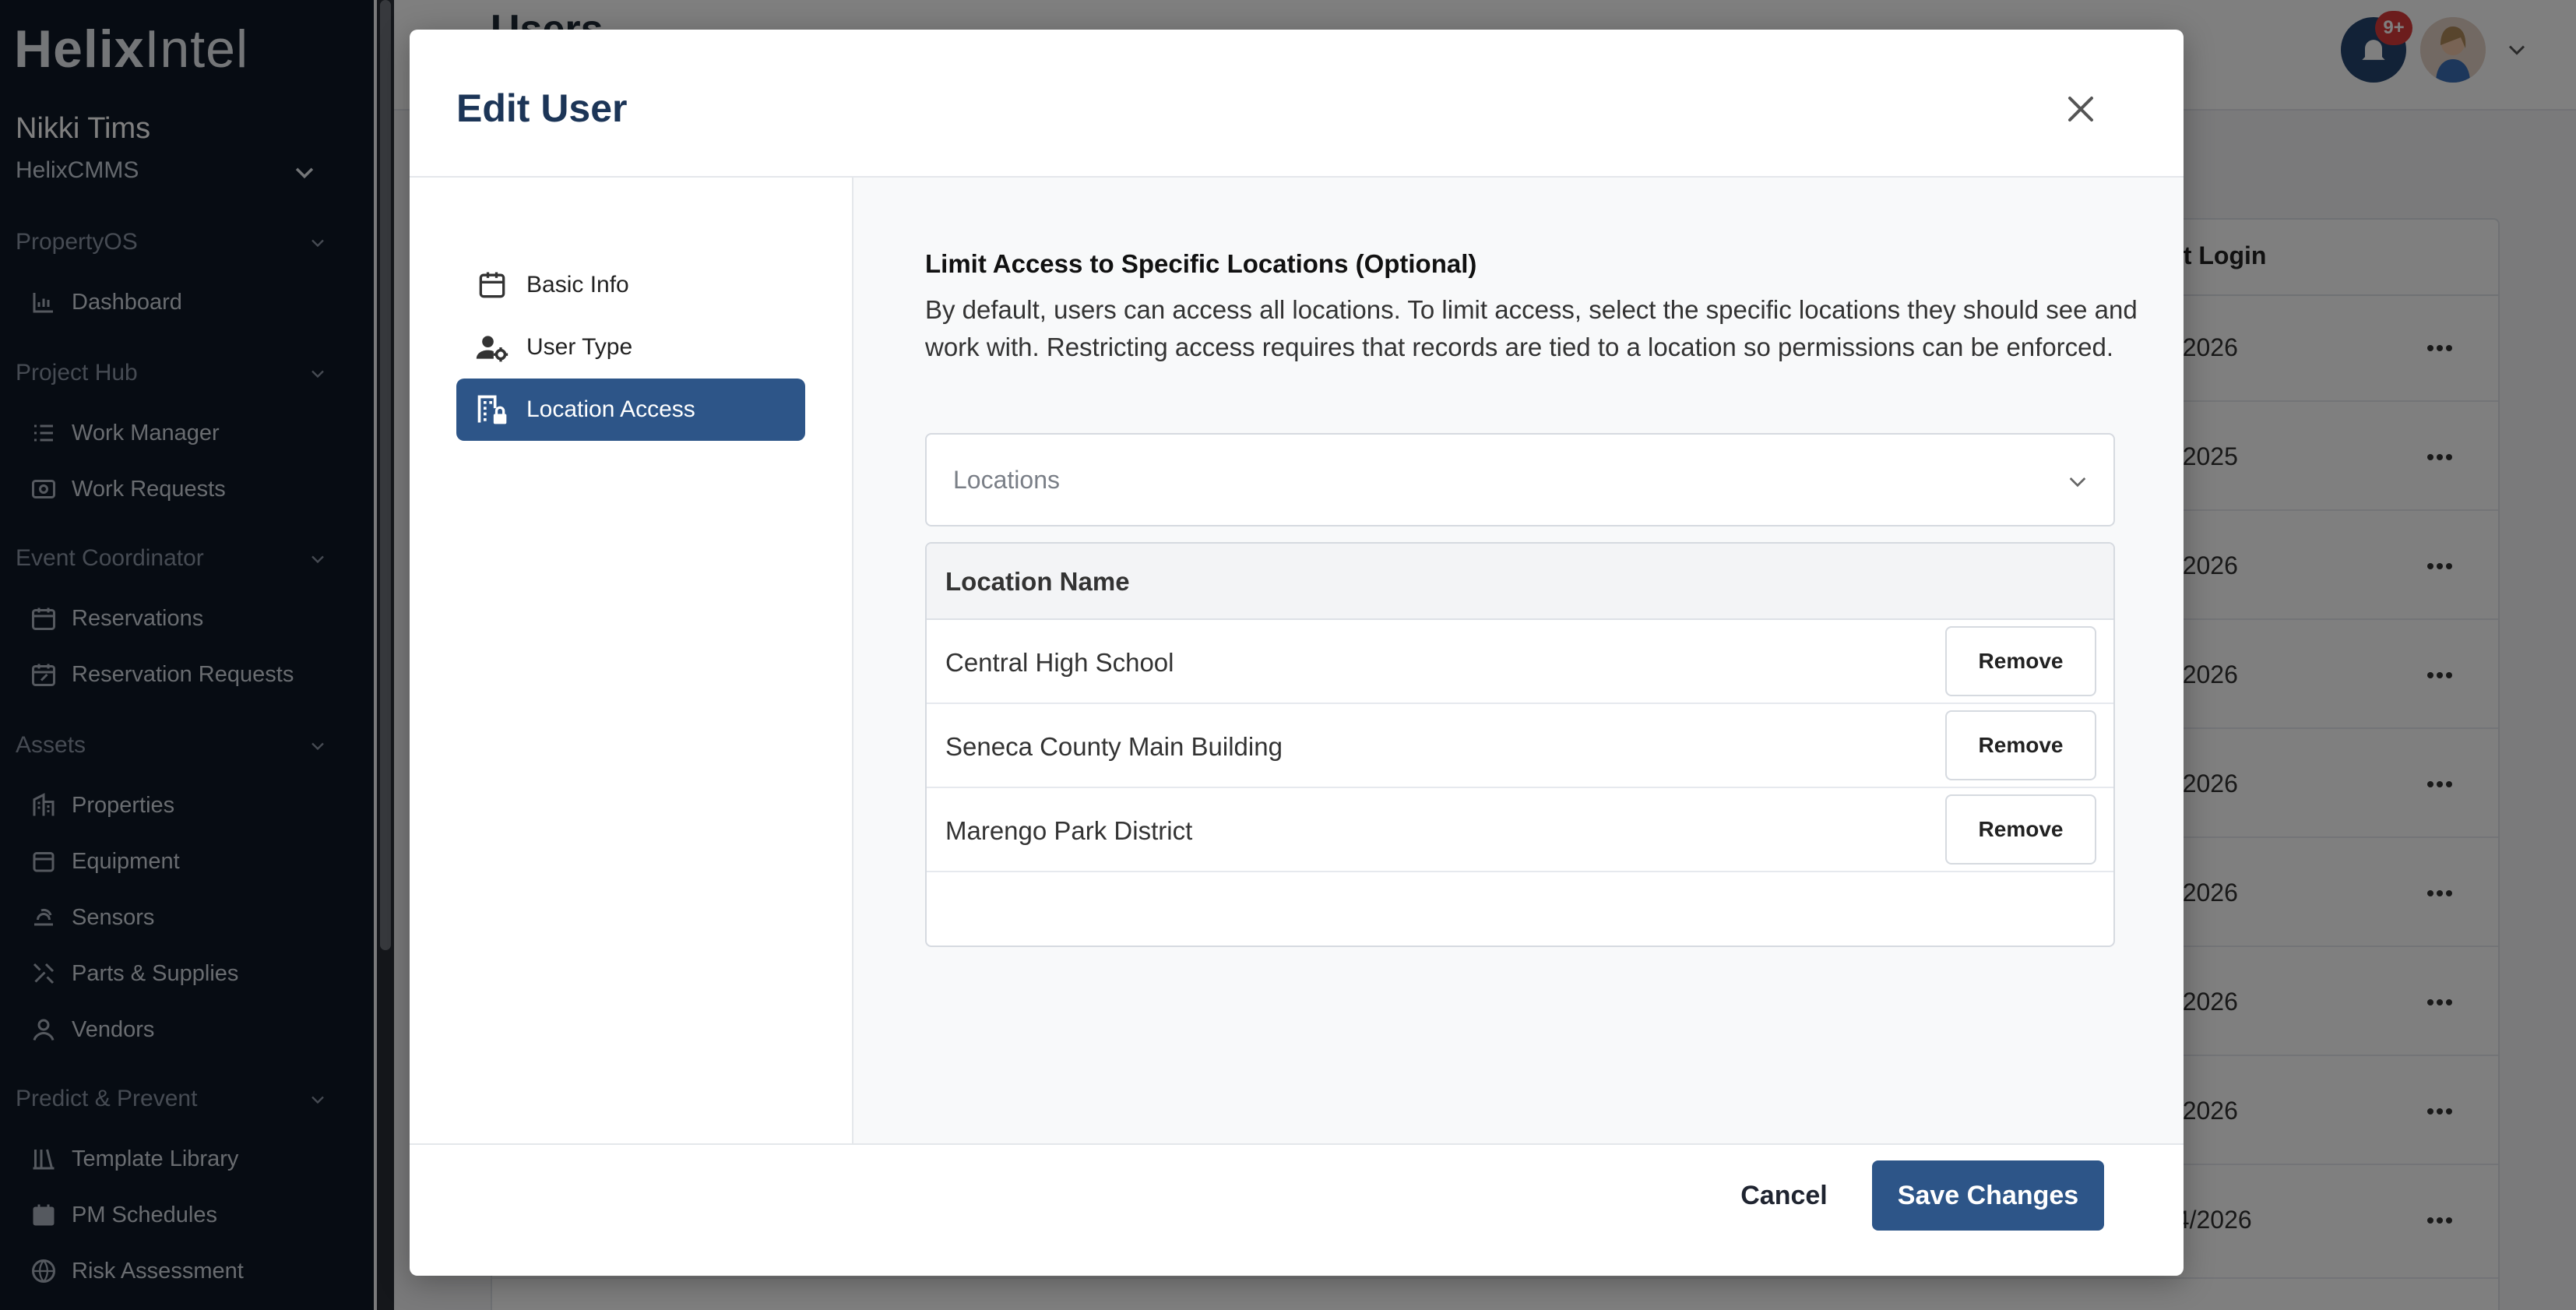  What do you see at coordinates (631, 660) in the screenshot?
I see `modal-tab-list: Basic Info User Type Location Access` at bounding box center [631, 660].